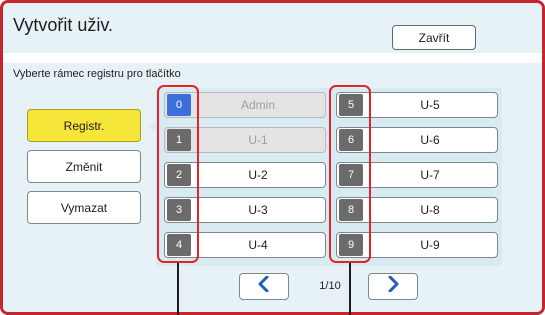 The width and height of the screenshot is (545, 315). I want to click on instruction-text: Vyberte rámec registru pro tlačítko, so click(97, 74).